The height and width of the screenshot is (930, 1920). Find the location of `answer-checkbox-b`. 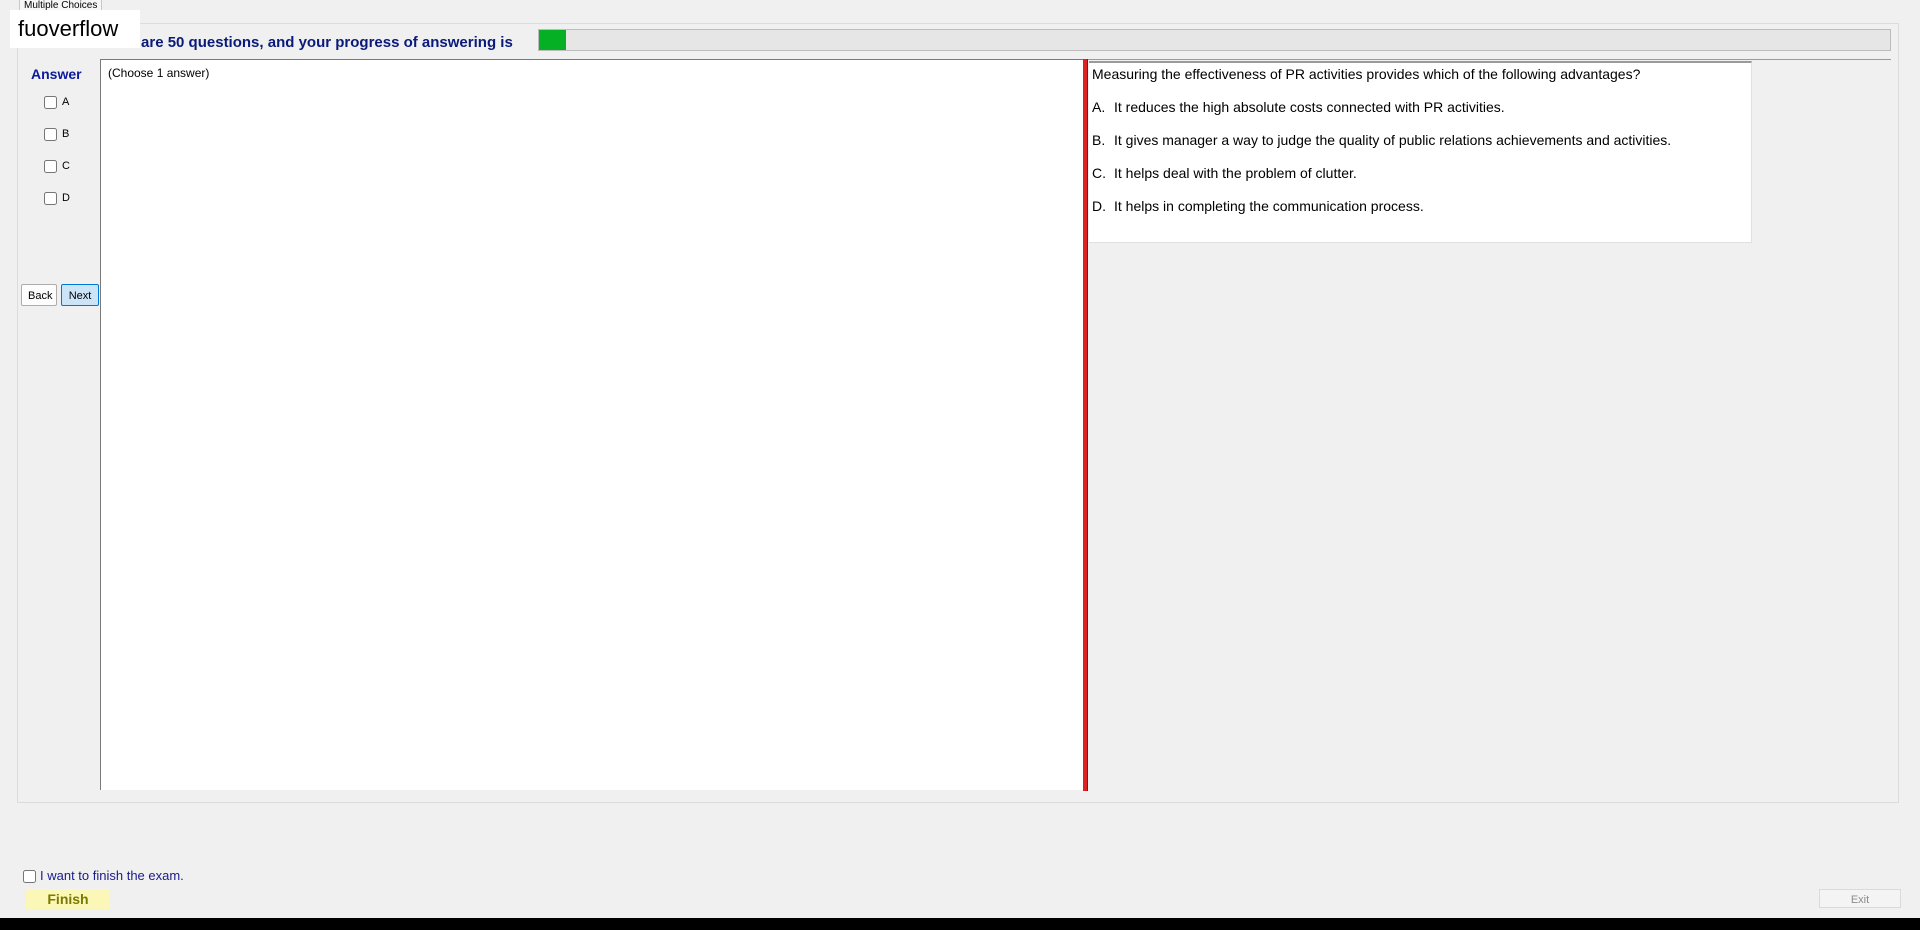

answer-checkbox-b is located at coordinates (50, 134).